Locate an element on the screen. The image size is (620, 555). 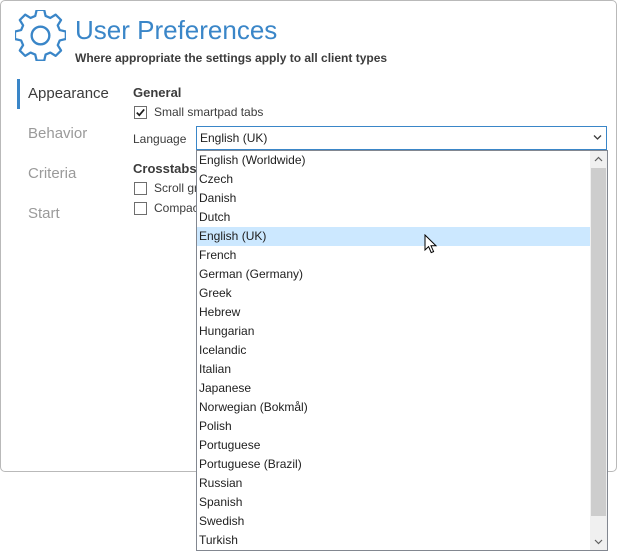
language-option: Icelandic is located at coordinates (393, 350).